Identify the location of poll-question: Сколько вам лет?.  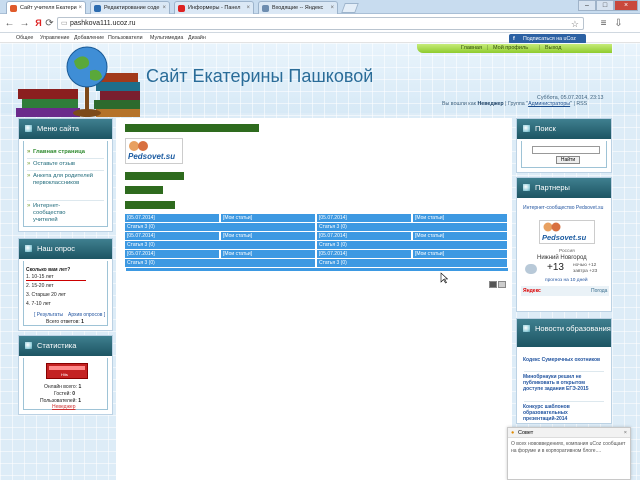
(48, 270).